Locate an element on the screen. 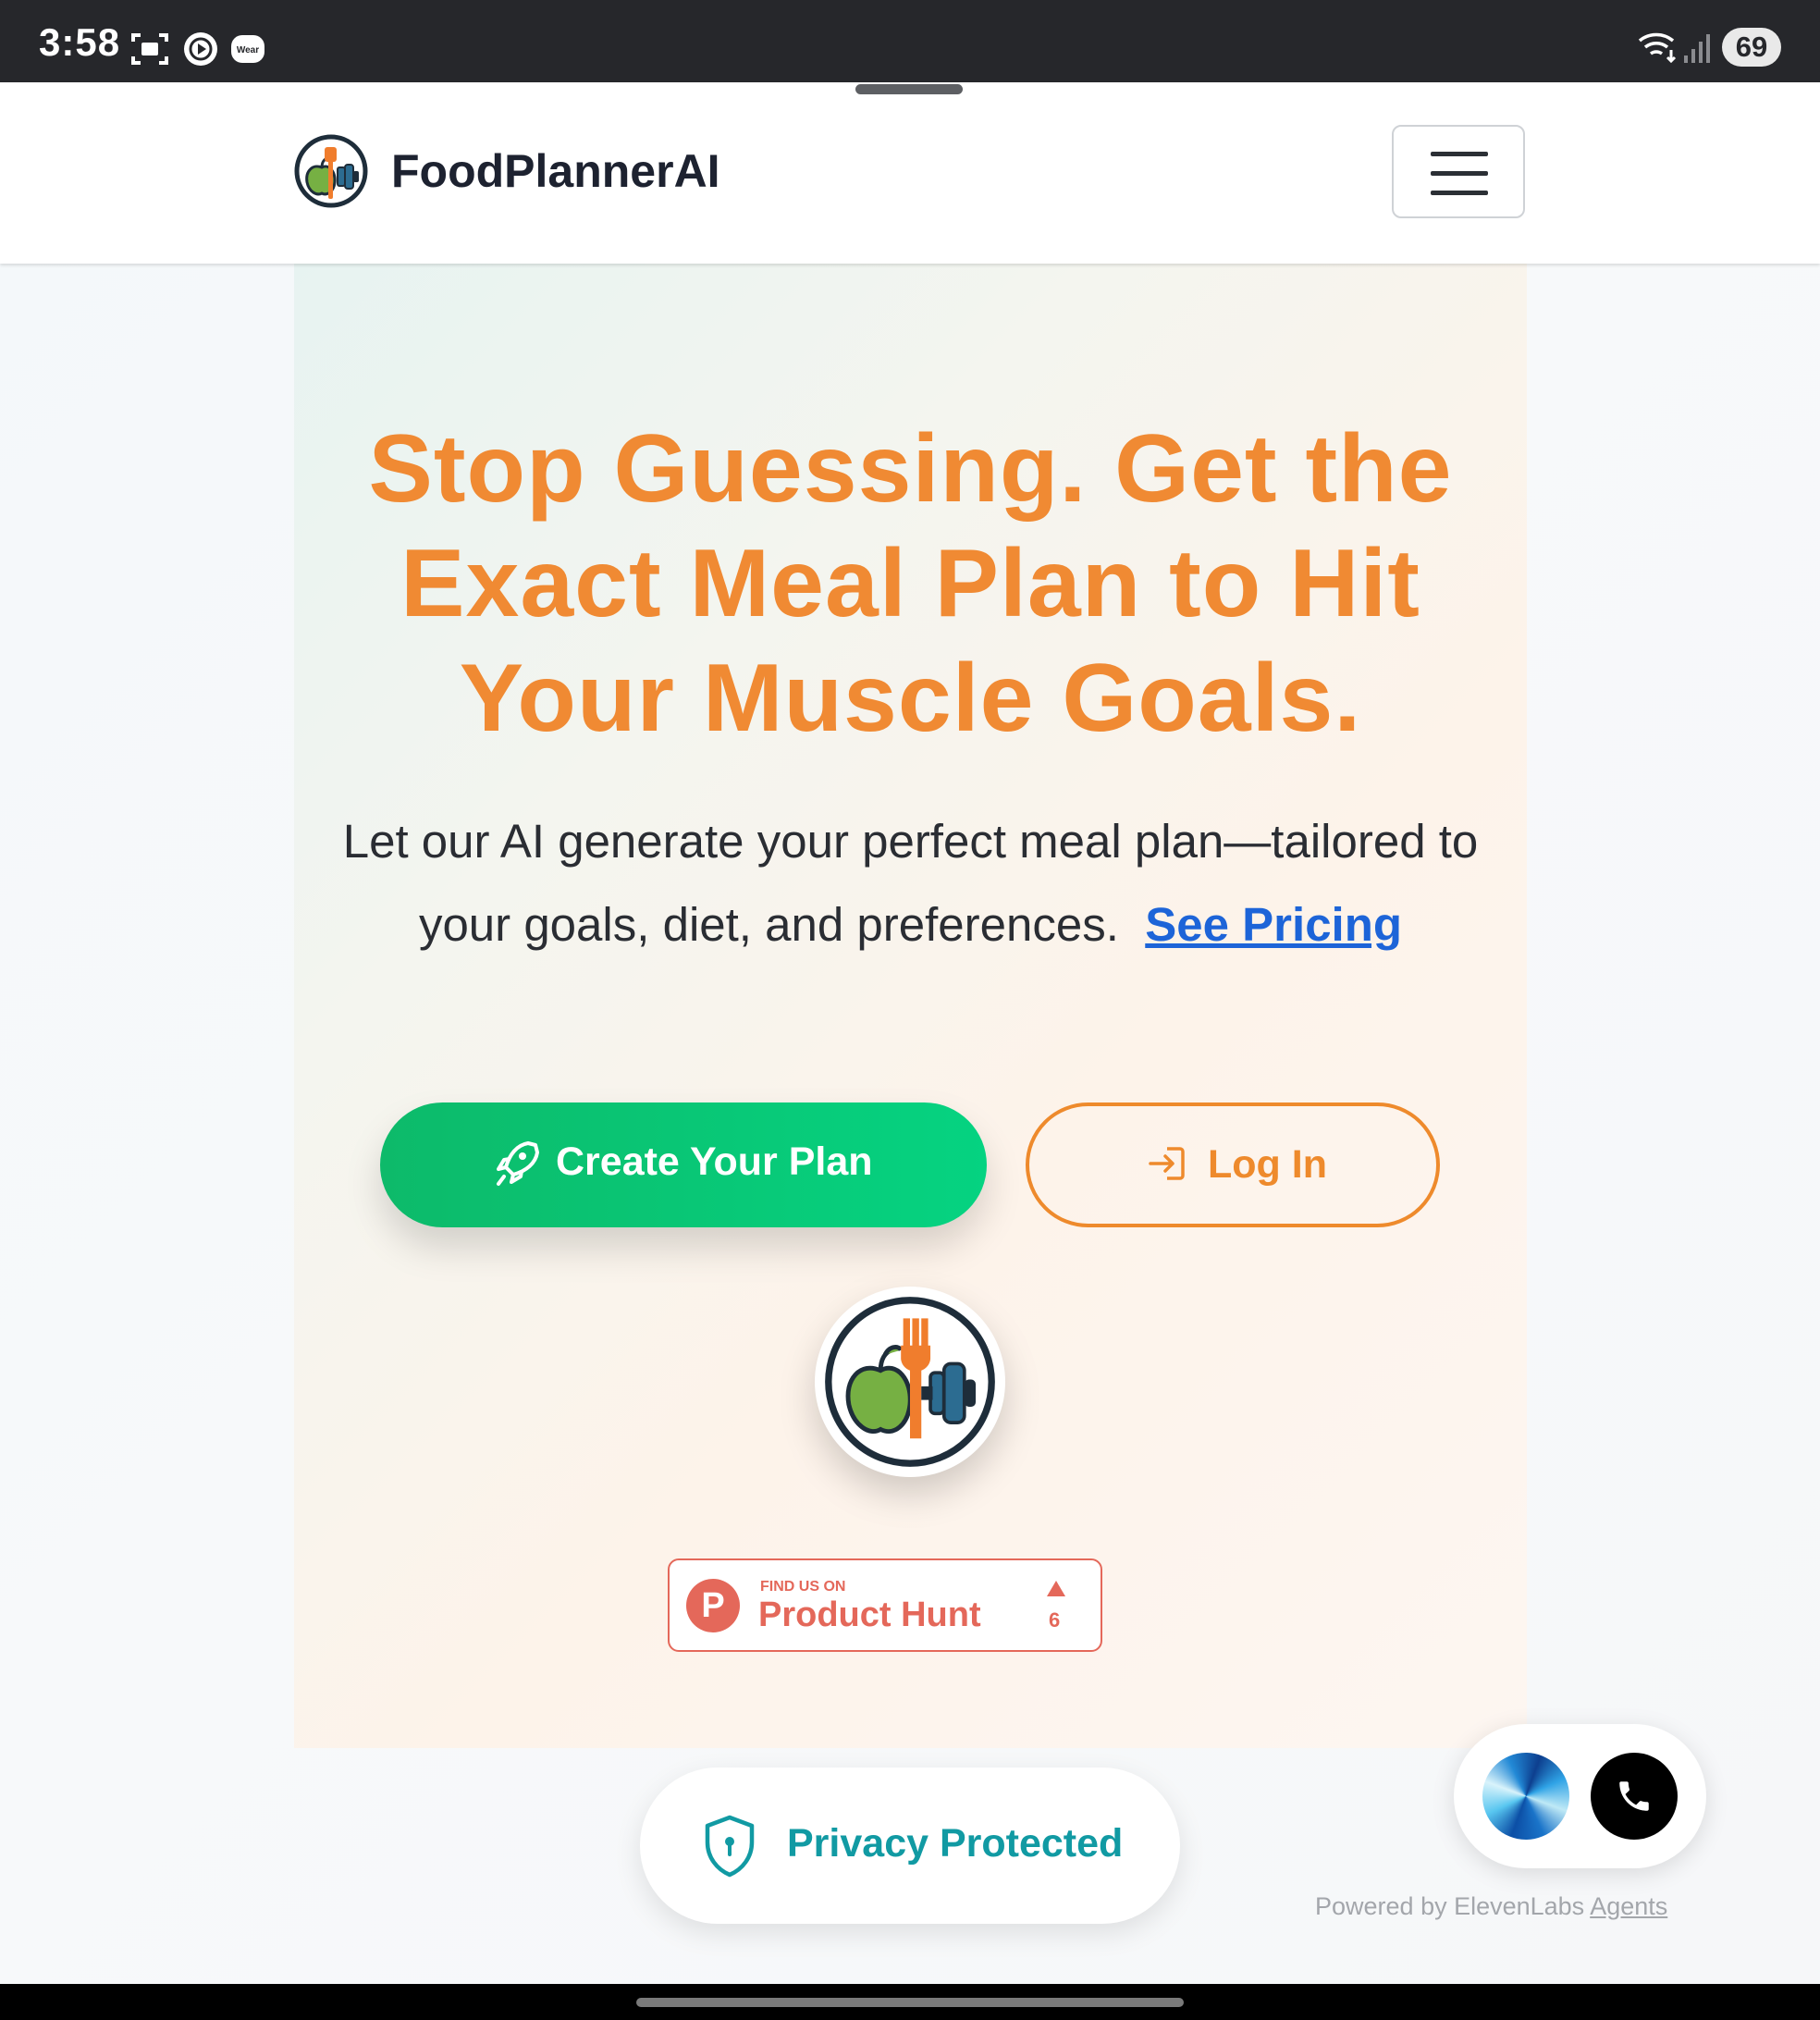  battery-indicator: 69 is located at coordinates (1751, 48).